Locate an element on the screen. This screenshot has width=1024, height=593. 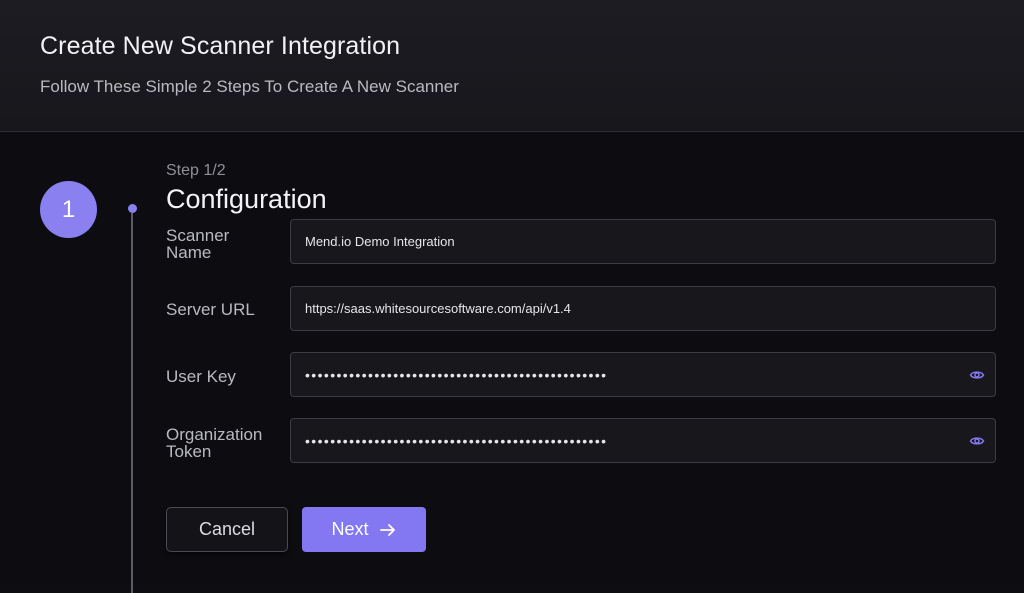
scanner-name-value: Mend.io Demo Integration is located at coordinates (380, 241).